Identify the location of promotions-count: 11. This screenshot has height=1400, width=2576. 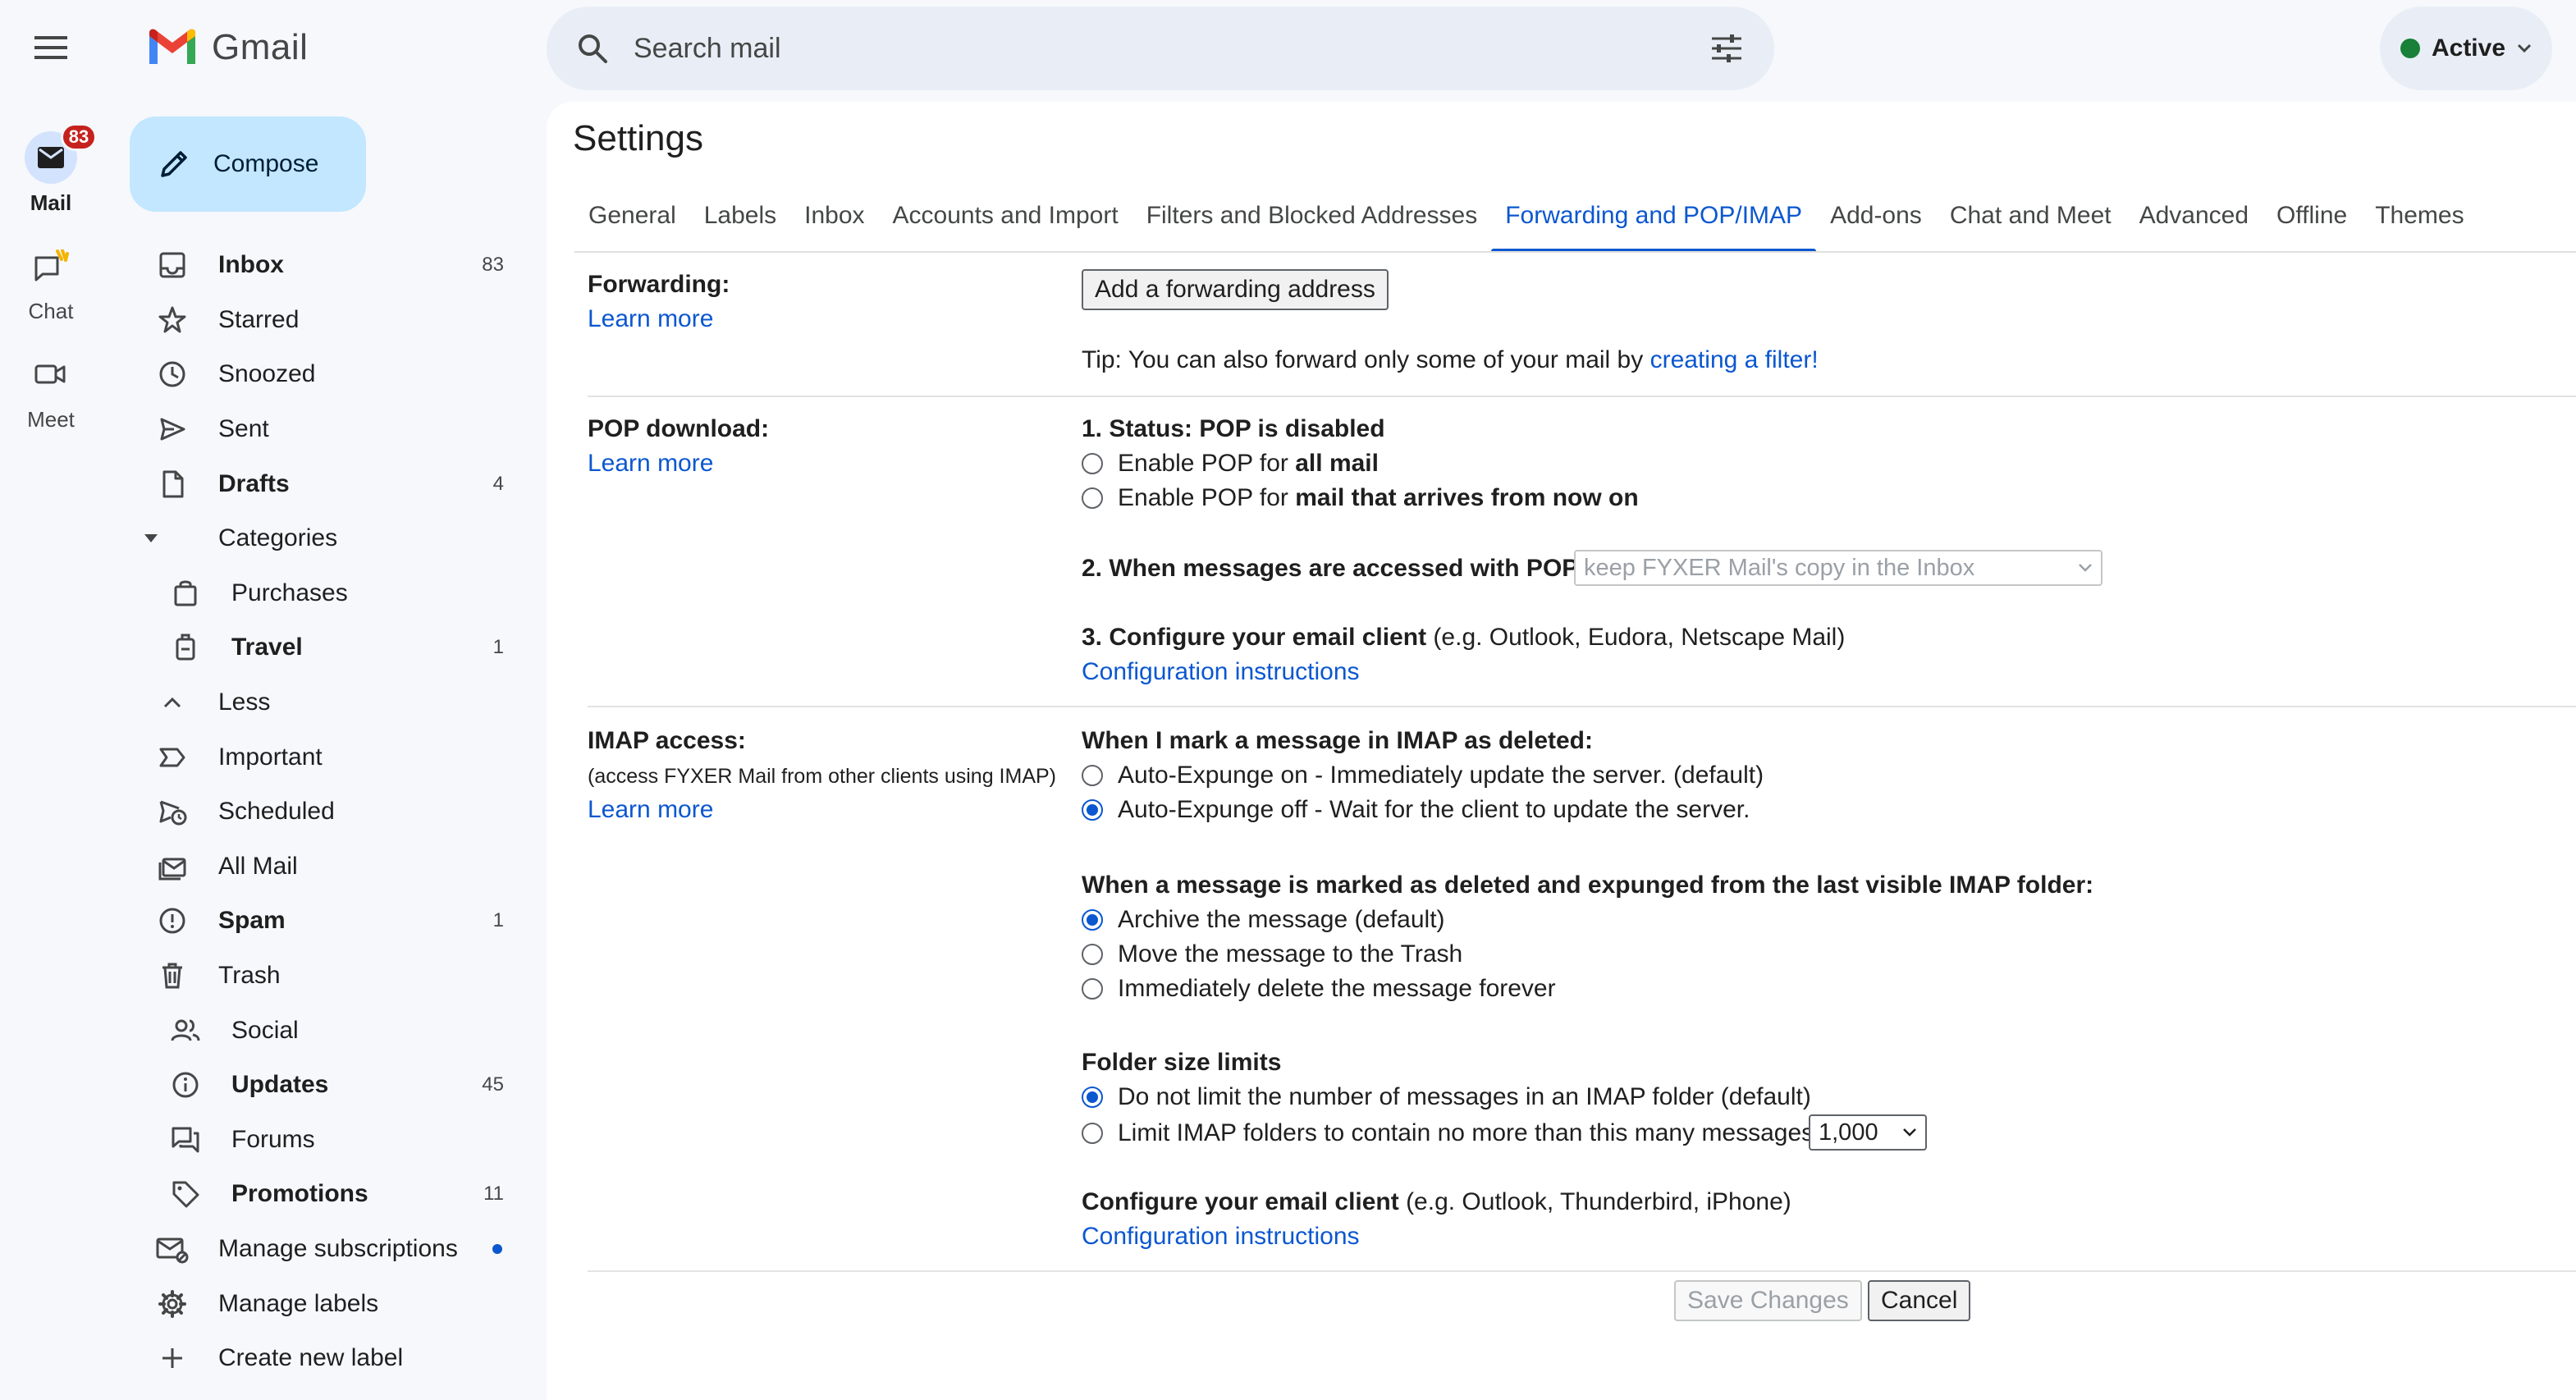
(493, 1194).